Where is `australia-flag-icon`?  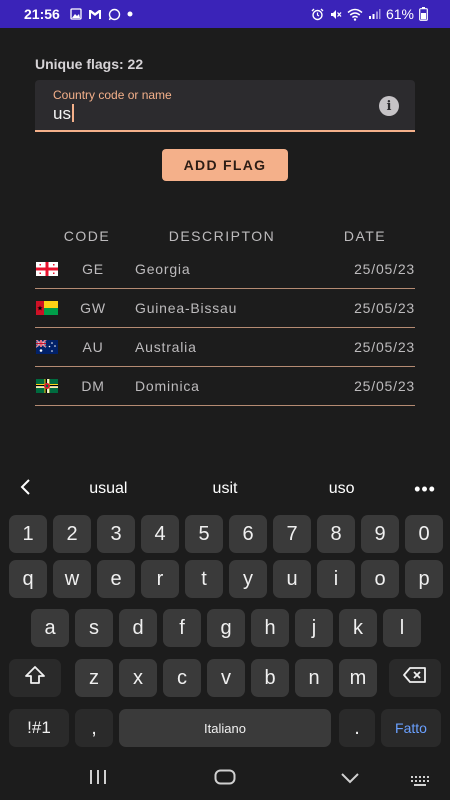 australia-flag-icon is located at coordinates (47, 347).